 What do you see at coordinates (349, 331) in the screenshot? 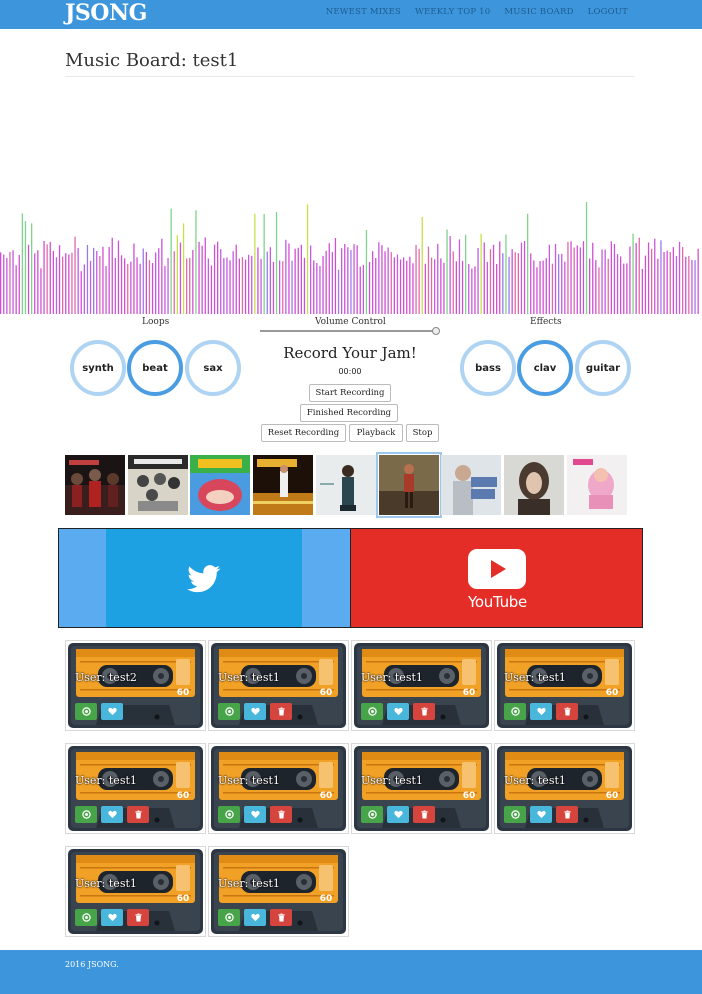
I see `volume-slider-track` at bounding box center [349, 331].